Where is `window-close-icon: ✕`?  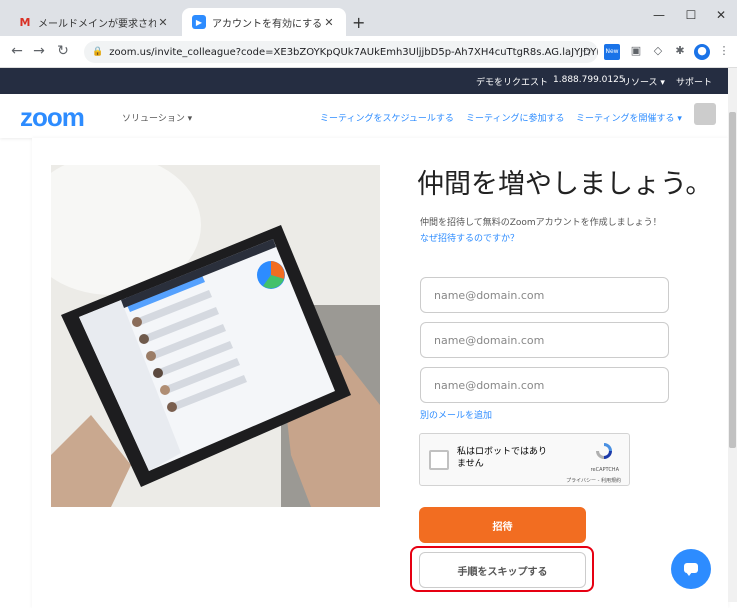 window-close-icon: ✕ is located at coordinates (721, 15).